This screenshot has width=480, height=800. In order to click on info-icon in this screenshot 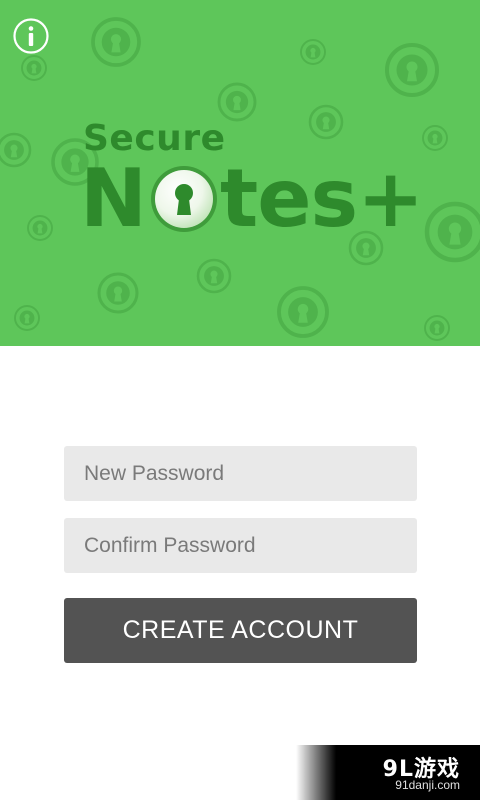, I will do `click(31, 36)`.